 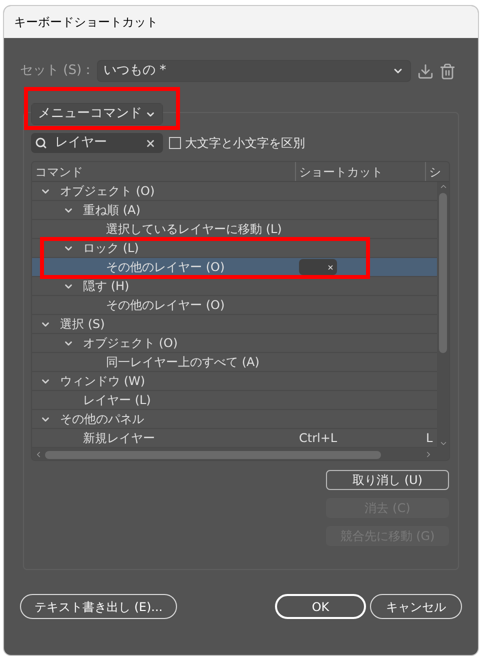 I want to click on column-header: ショートカット, so click(x=361, y=171).